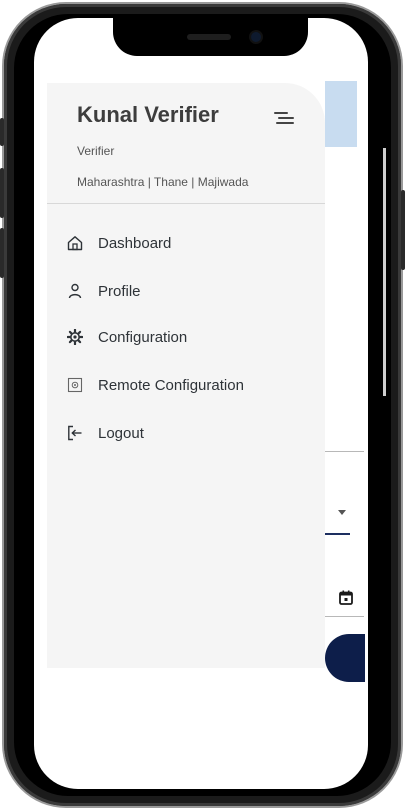 This screenshot has width=405, height=810. What do you see at coordinates (256, 37) in the screenshot?
I see `front-camera` at bounding box center [256, 37].